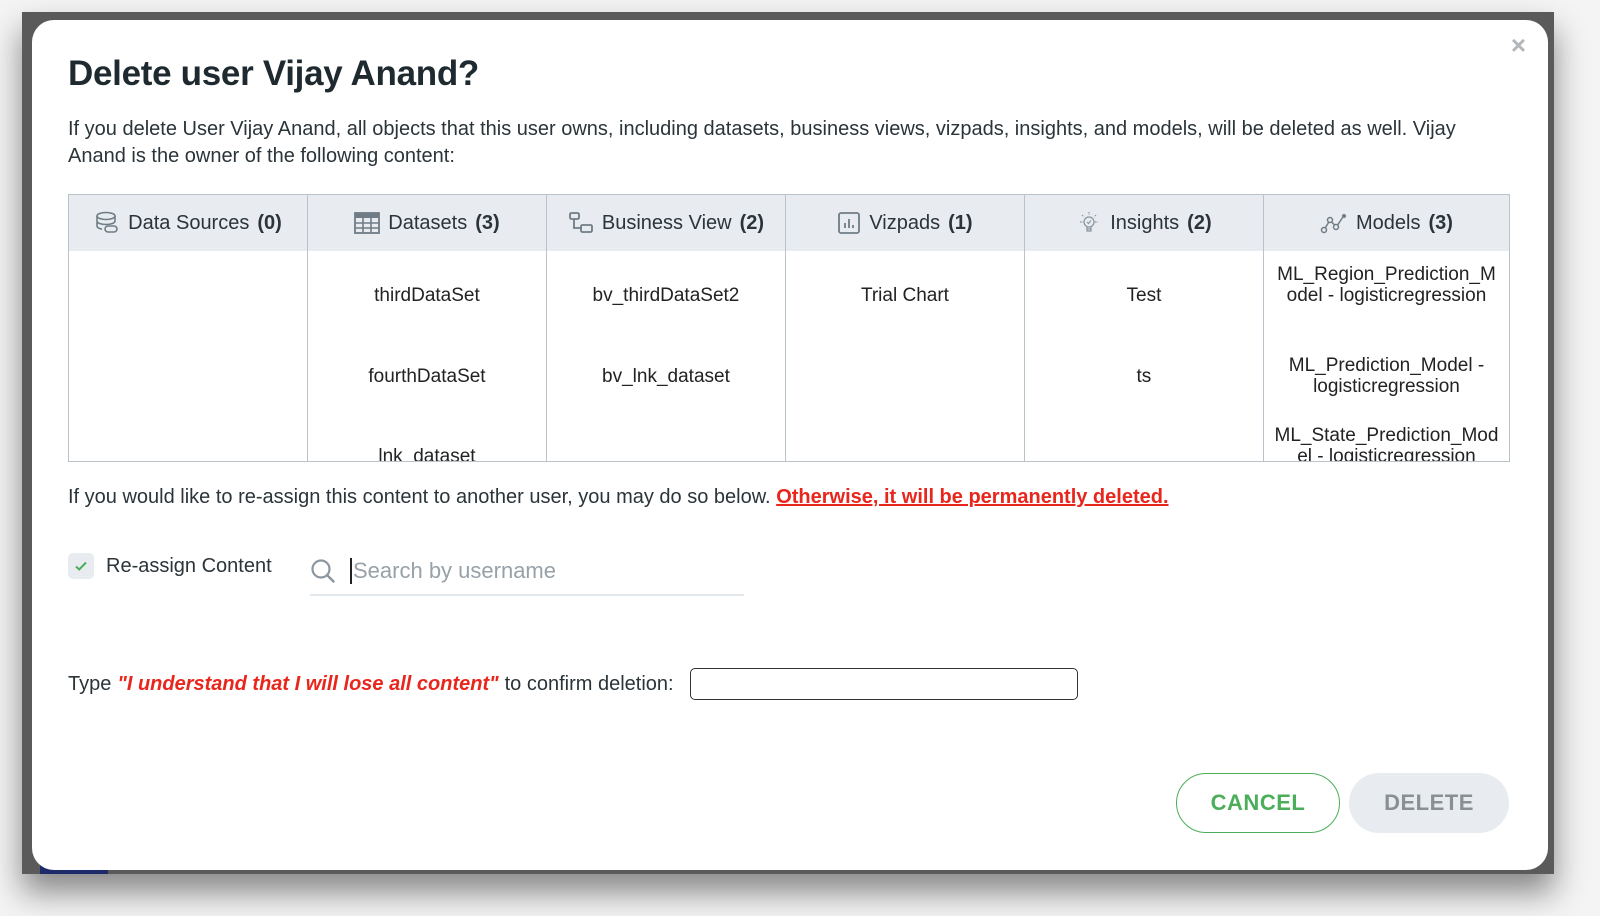  I want to click on column-label: Vizpads, so click(905, 222).